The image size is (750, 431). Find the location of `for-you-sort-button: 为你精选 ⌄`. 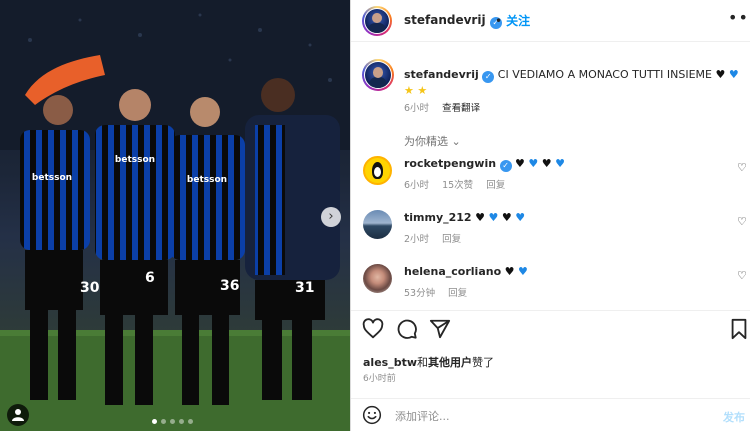

for-you-sort-button: 为你精选 ⌄ is located at coordinates (432, 141).